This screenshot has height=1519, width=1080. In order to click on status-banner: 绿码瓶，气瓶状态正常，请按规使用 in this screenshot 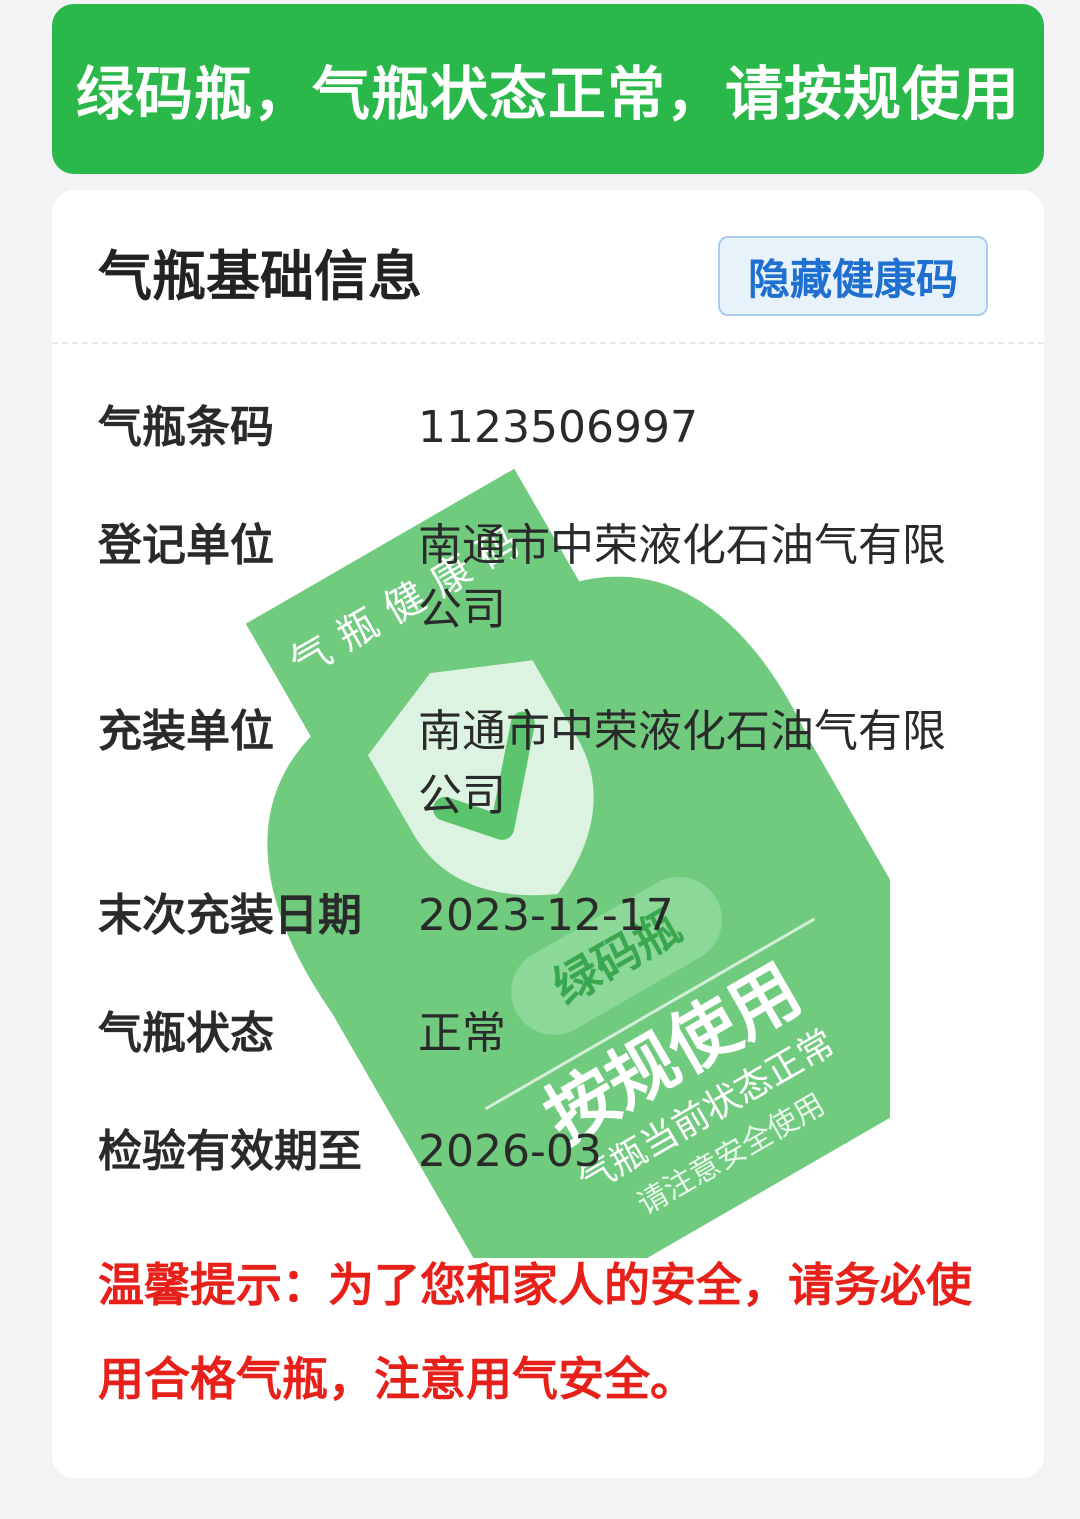, I will do `click(548, 89)`.